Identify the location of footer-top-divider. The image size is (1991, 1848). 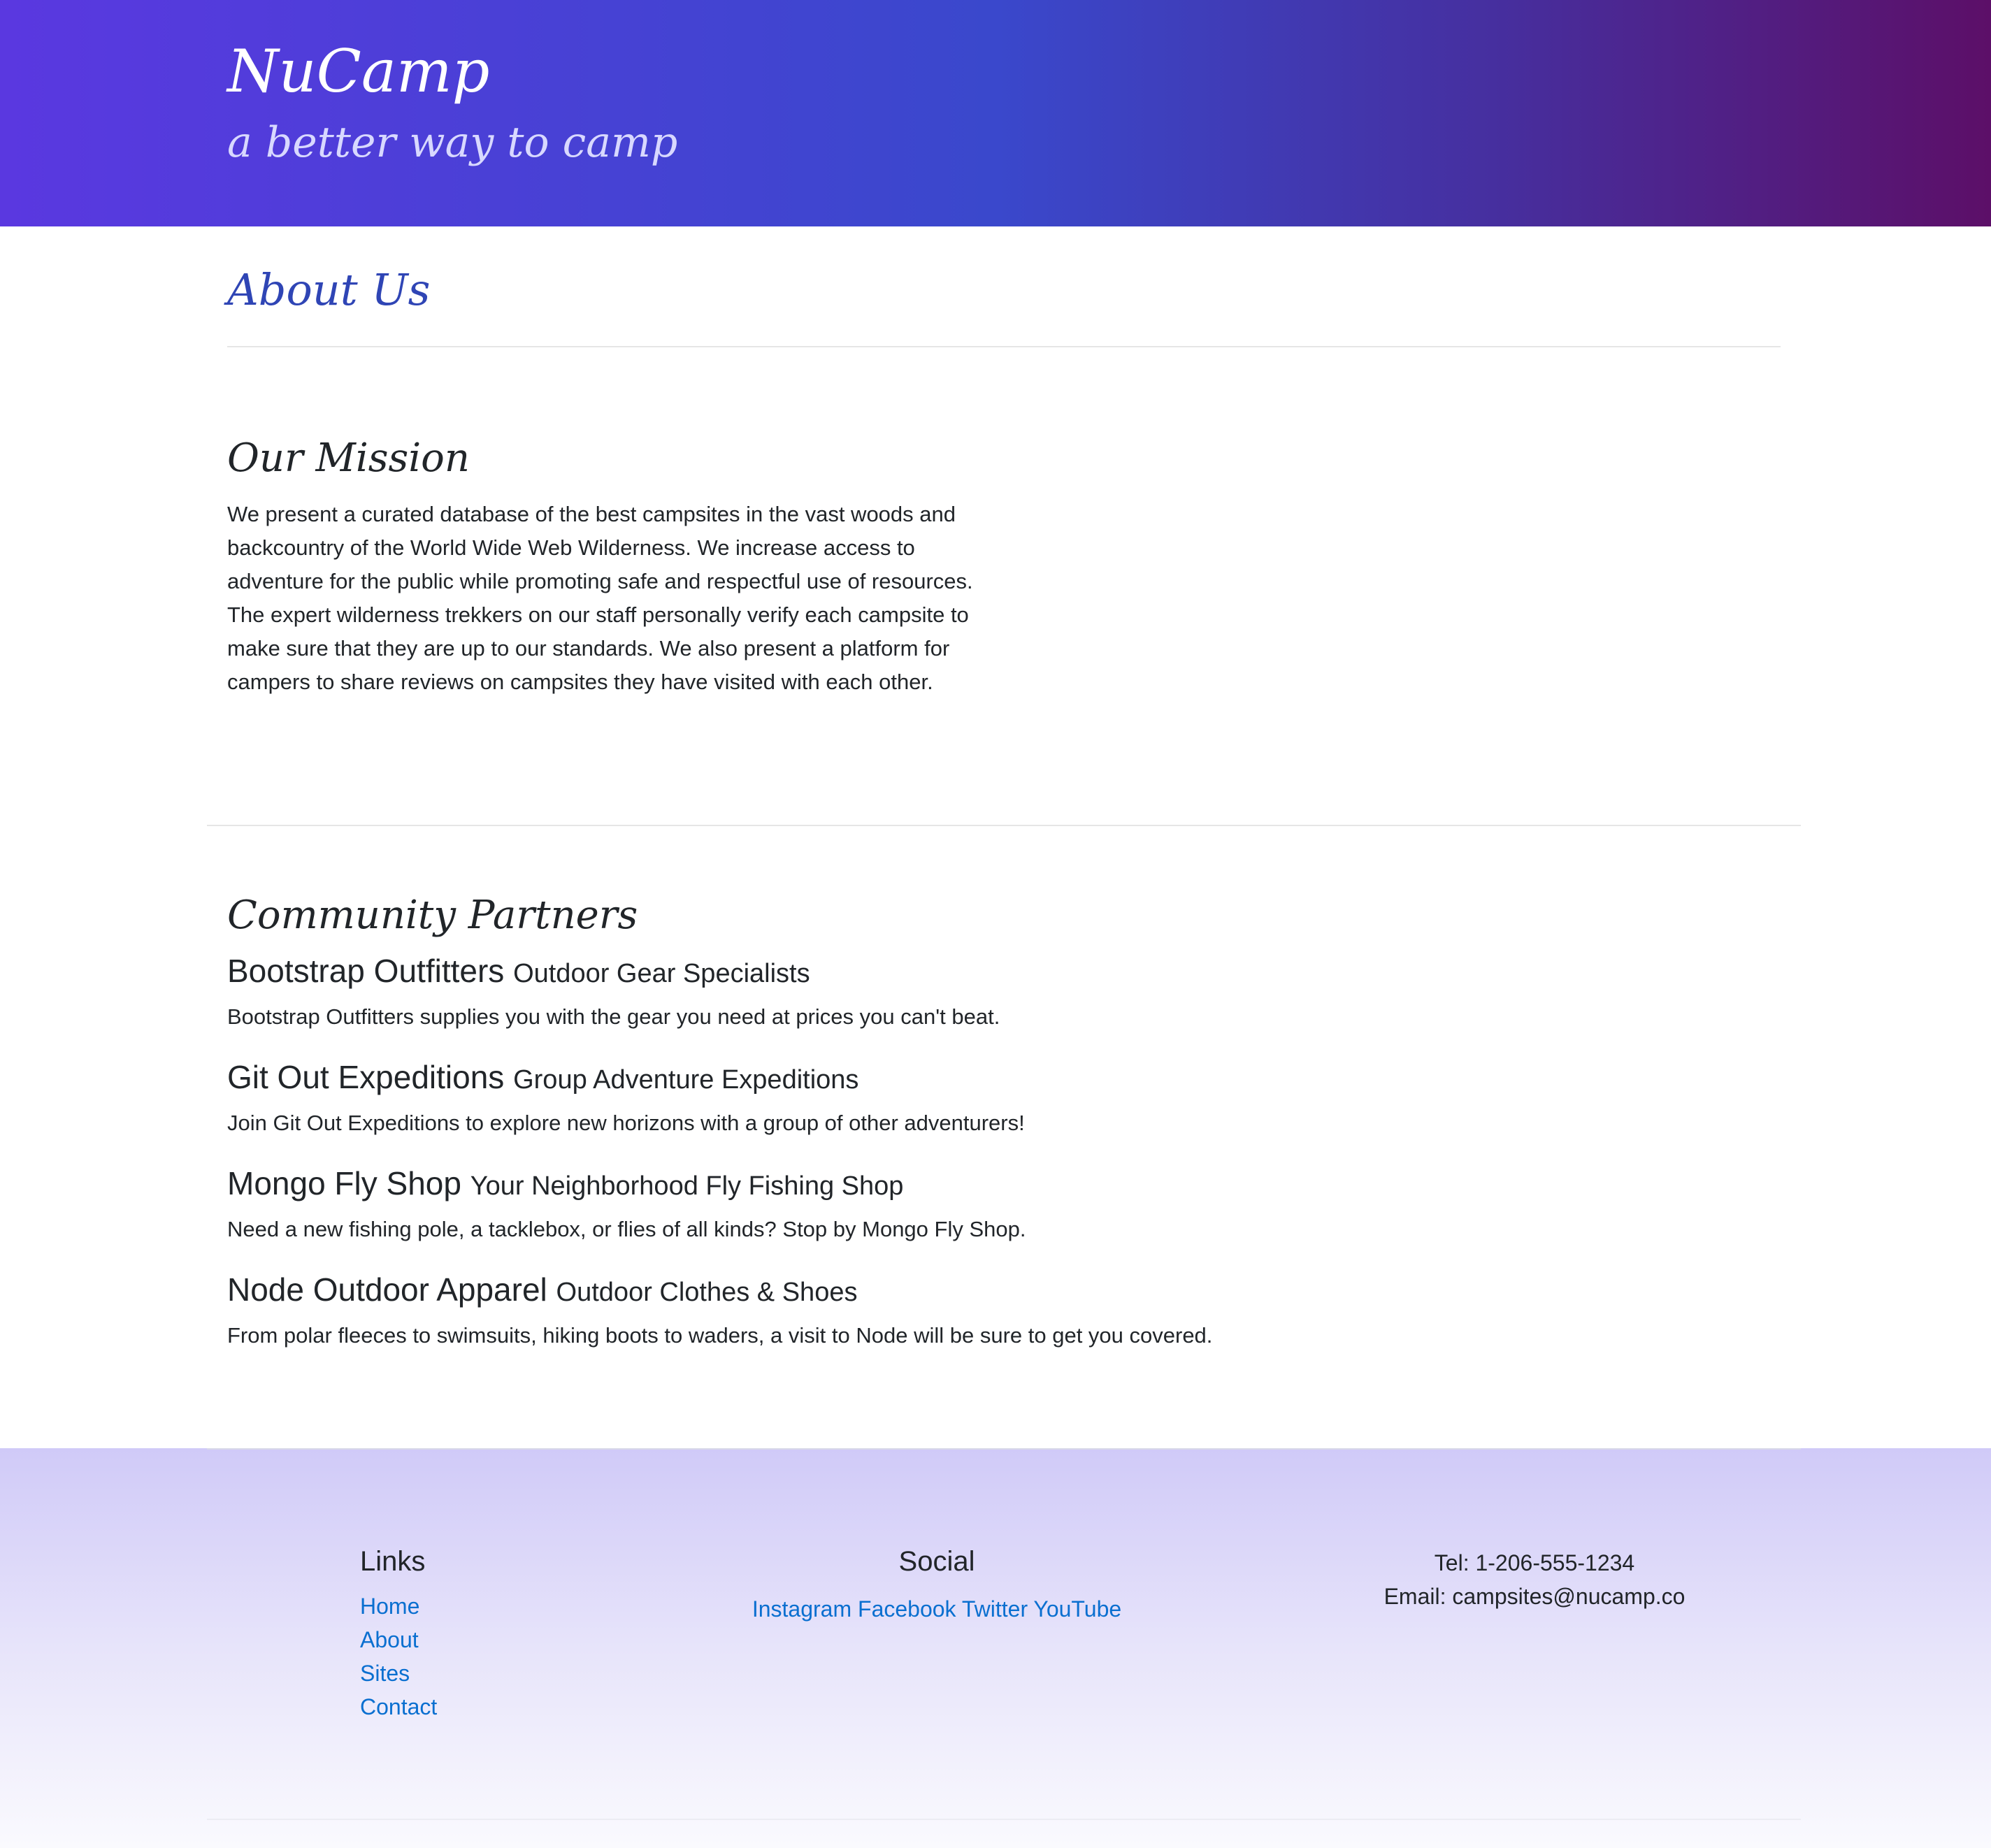
(1004, 1449).